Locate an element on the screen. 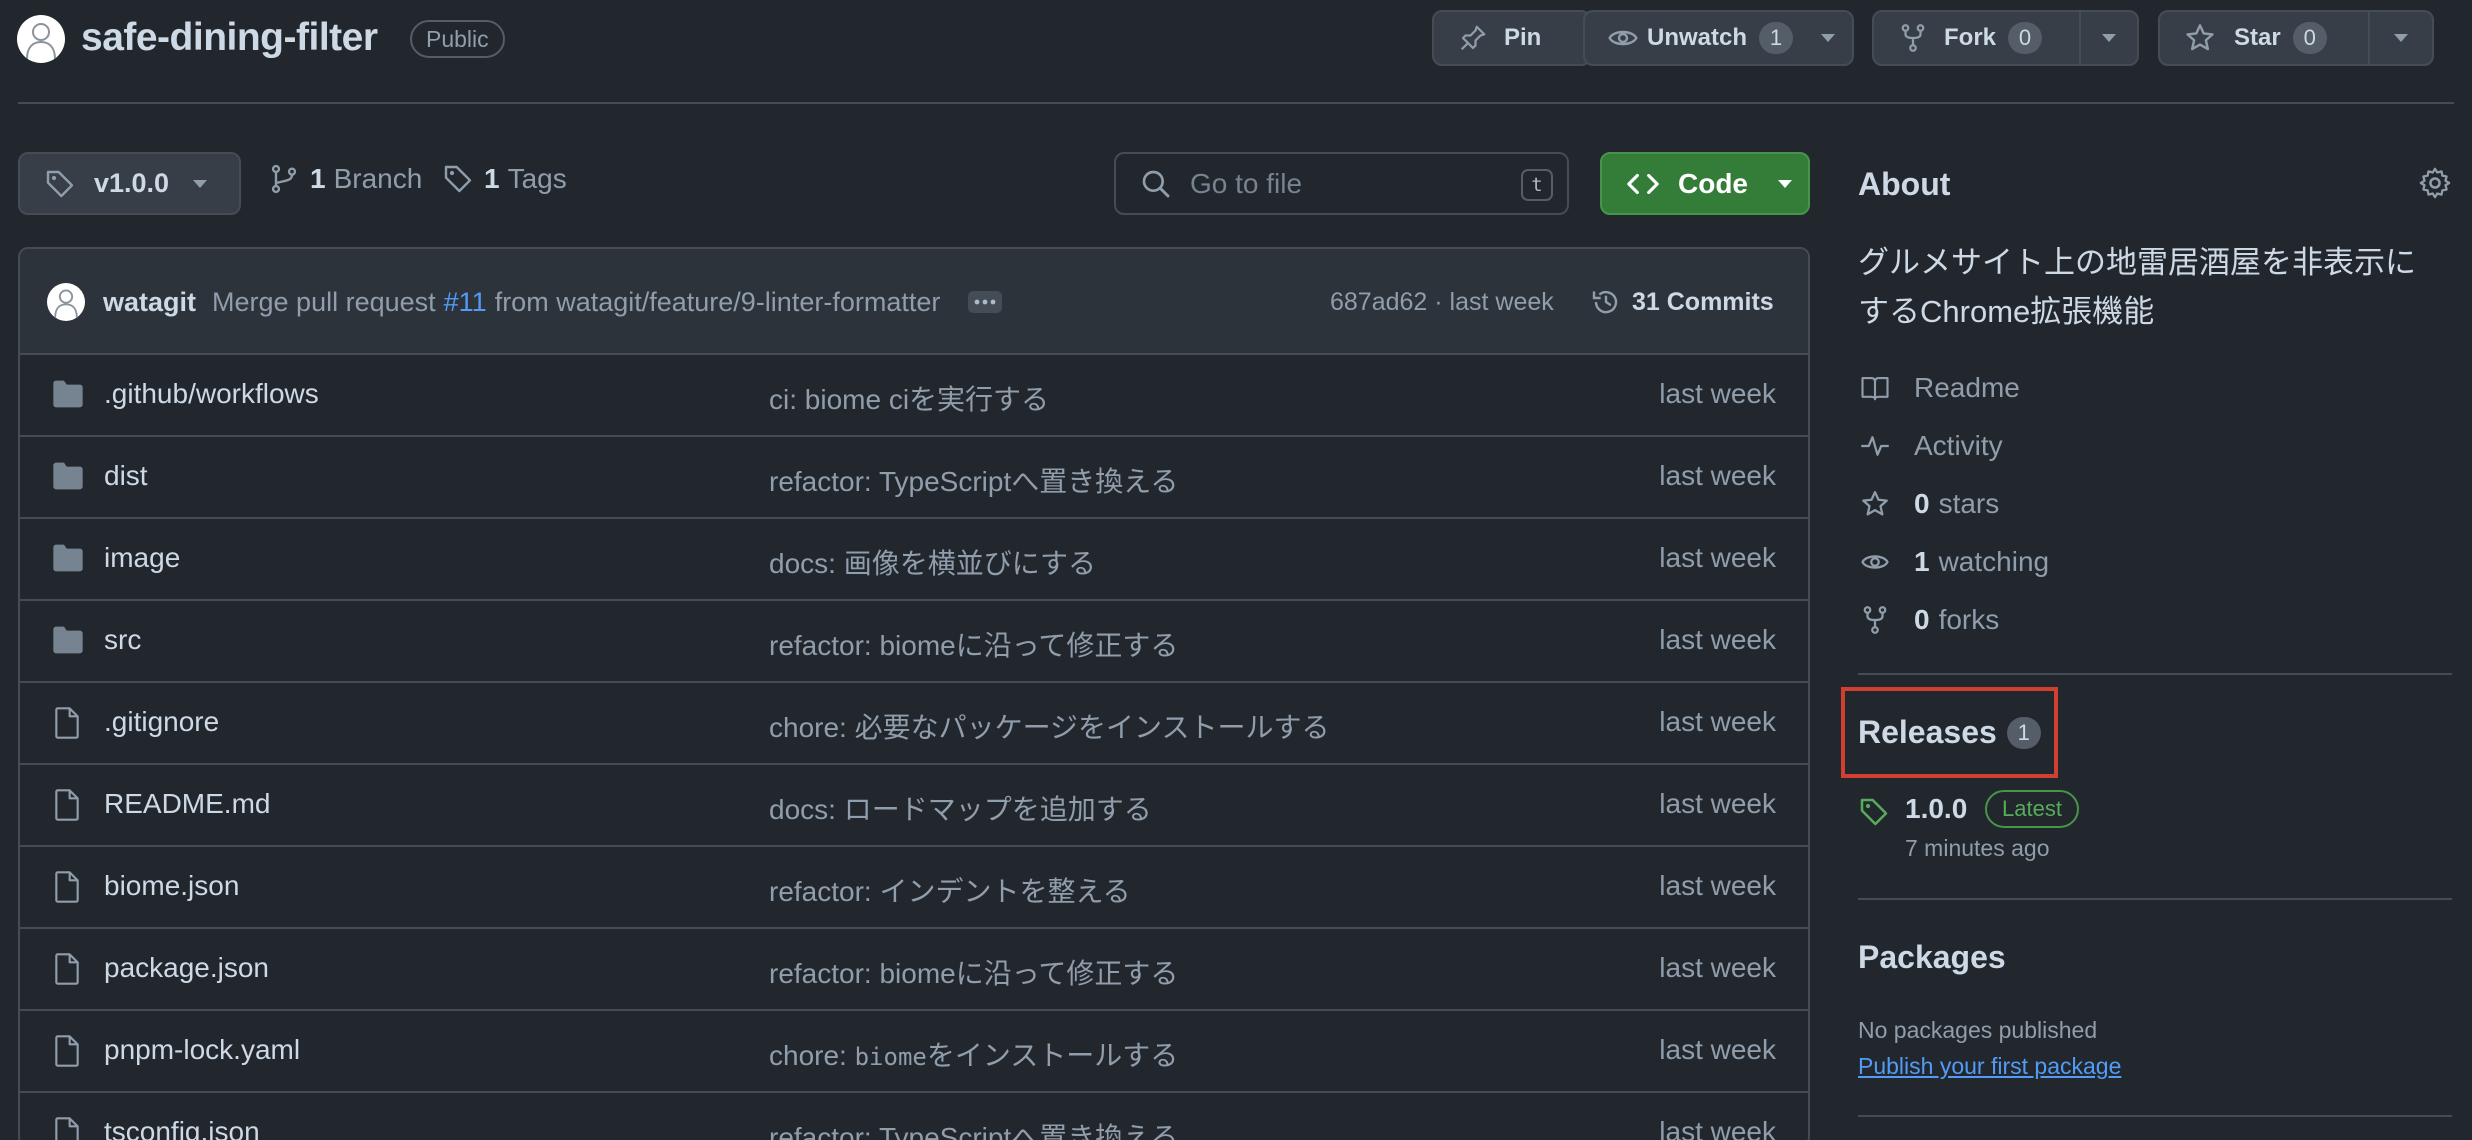 The image size is (2472, 1140). commit-pr-link: #11 is located at coordinates (465, 302).